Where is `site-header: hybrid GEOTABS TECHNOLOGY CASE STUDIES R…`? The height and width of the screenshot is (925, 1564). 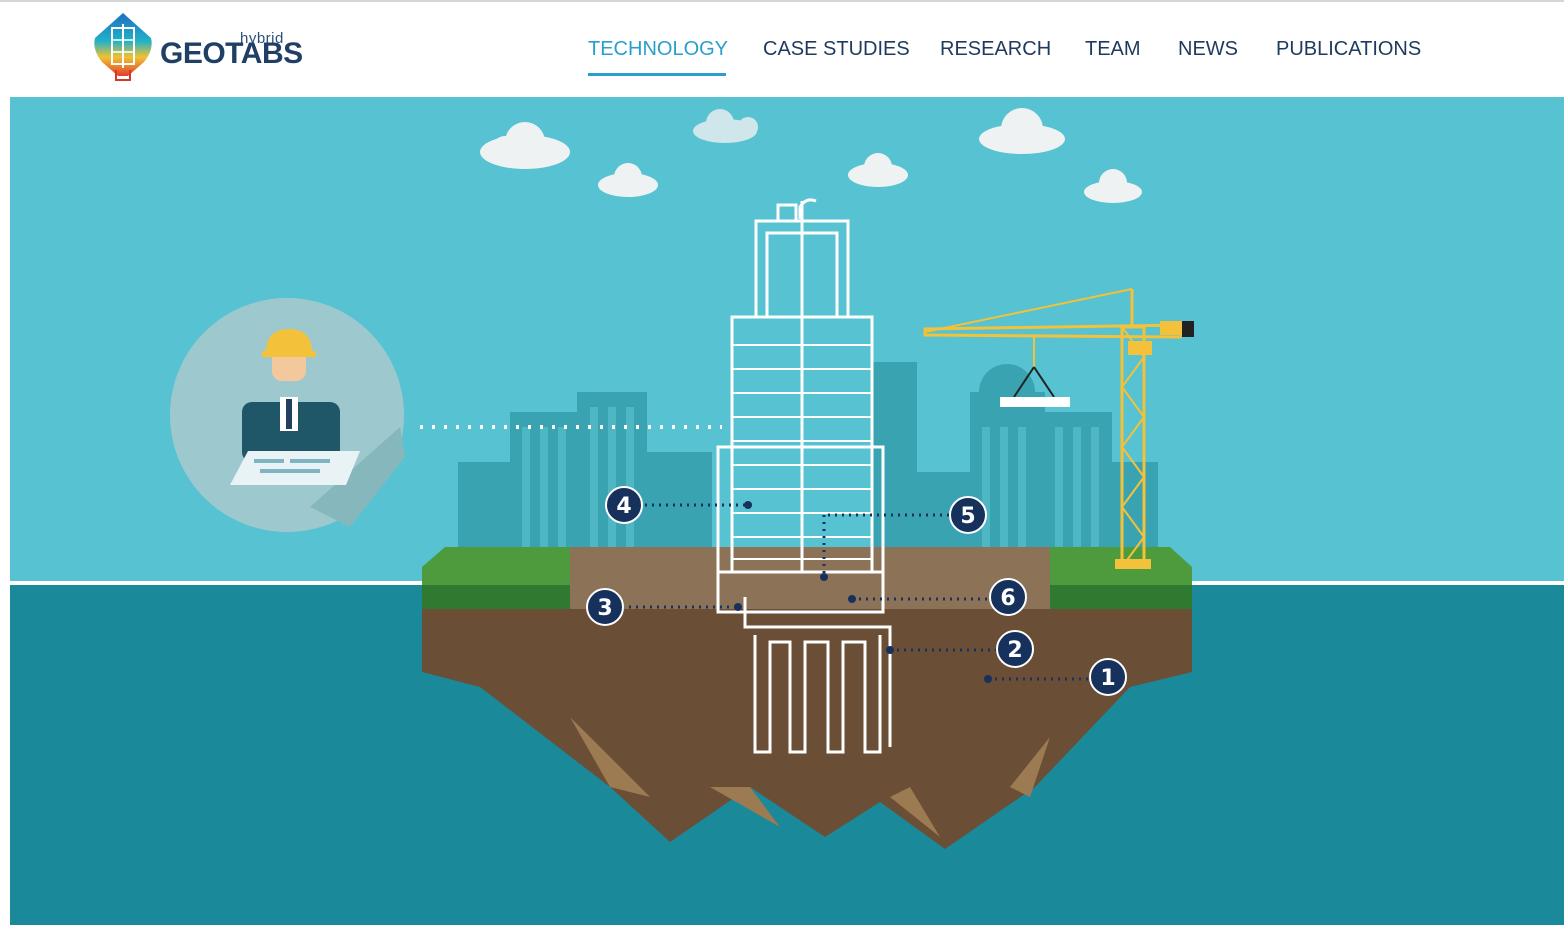
site-header: hybrid GEOTABS TECHNOLOGY CASE STUDIES R… is located at coordinates (782, 49).